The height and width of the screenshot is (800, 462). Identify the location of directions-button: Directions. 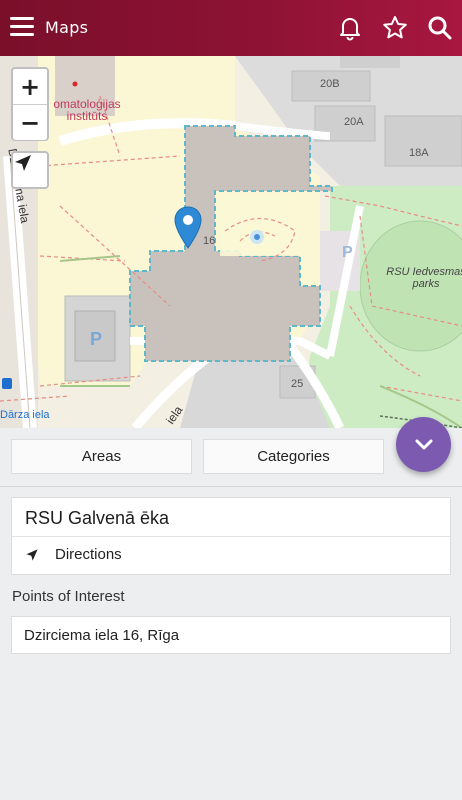
(73, 554).